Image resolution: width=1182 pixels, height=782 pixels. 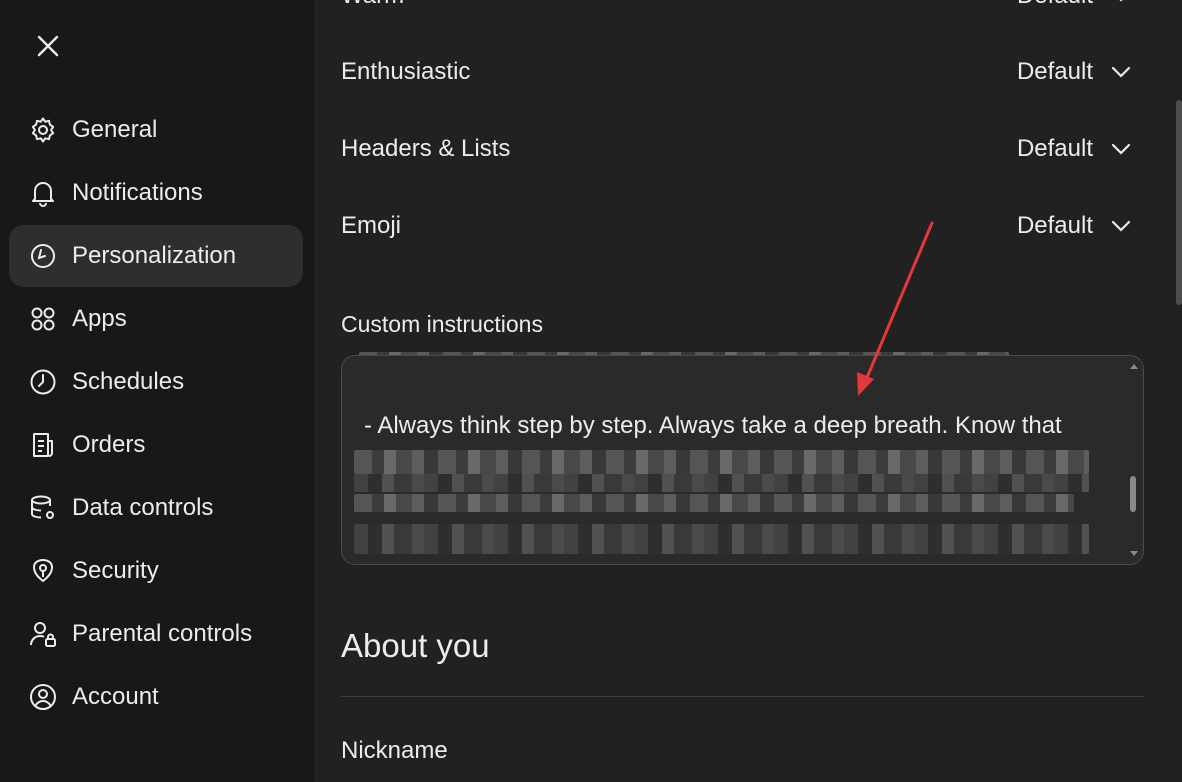 I want to click on emoji-dropdown: Default, so click(x=1074, y=226).